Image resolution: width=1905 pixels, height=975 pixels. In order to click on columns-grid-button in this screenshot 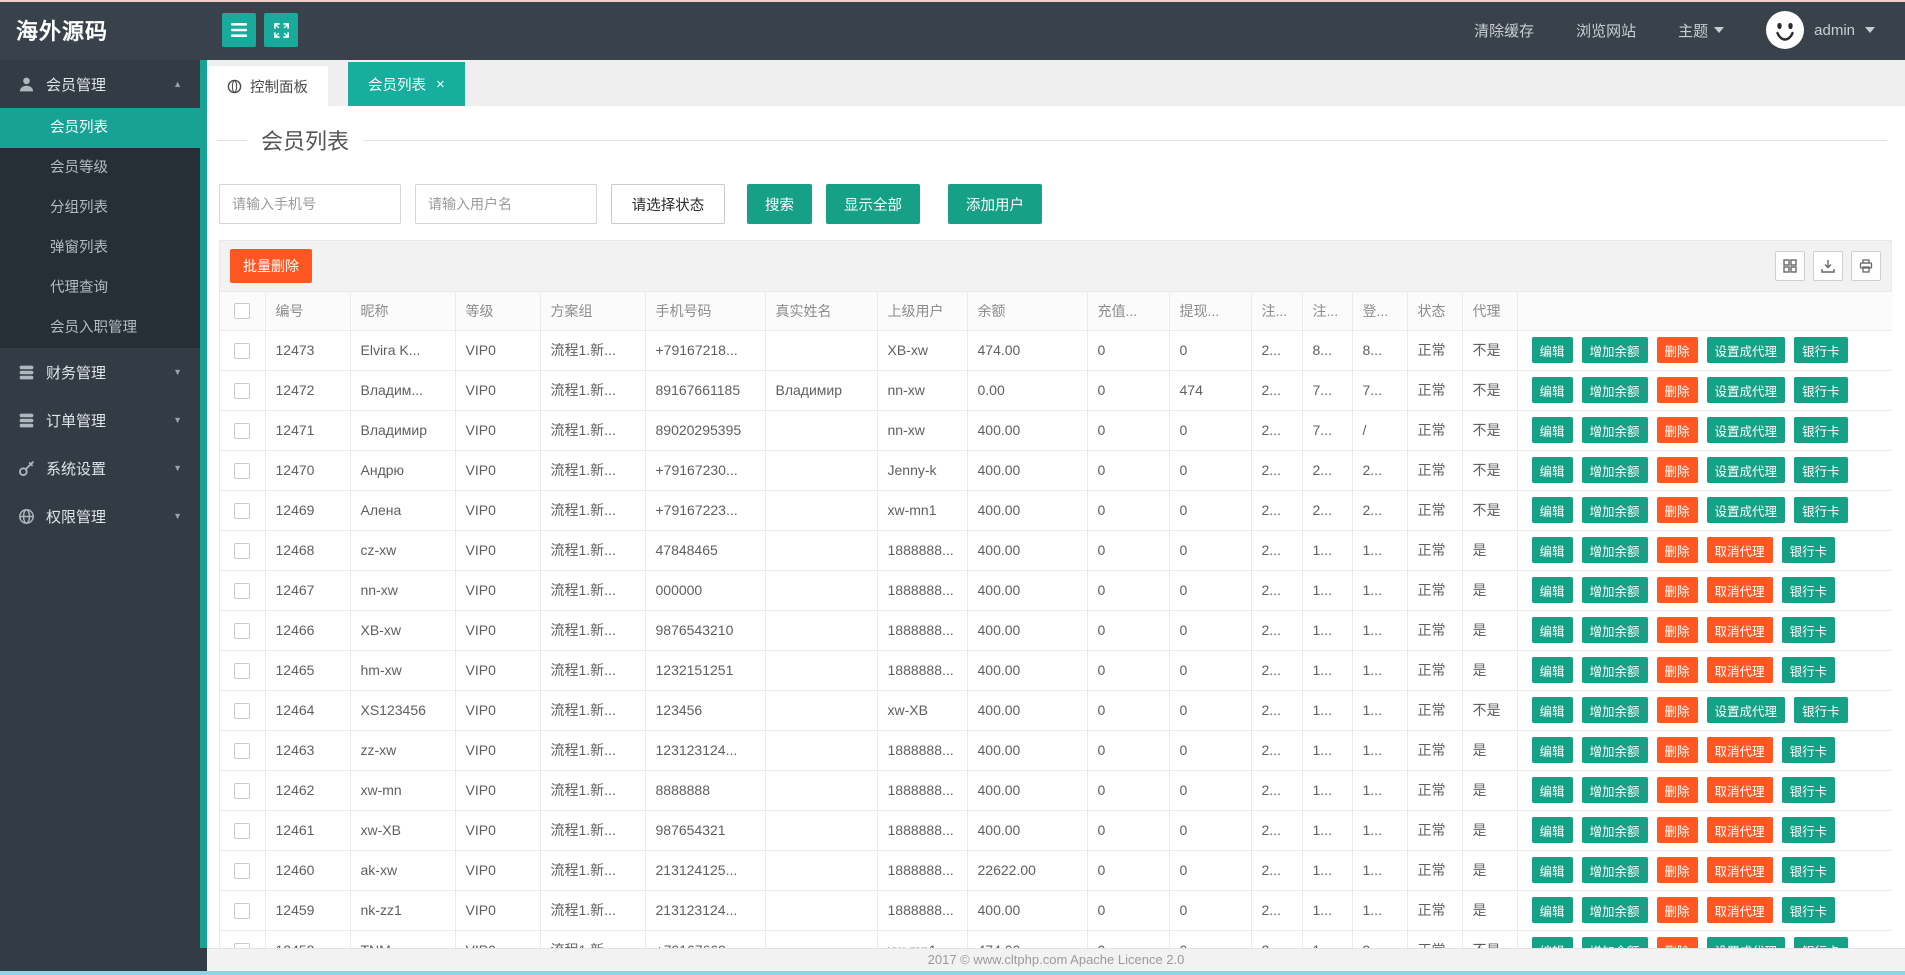, I will do `click(1790, 266)`.